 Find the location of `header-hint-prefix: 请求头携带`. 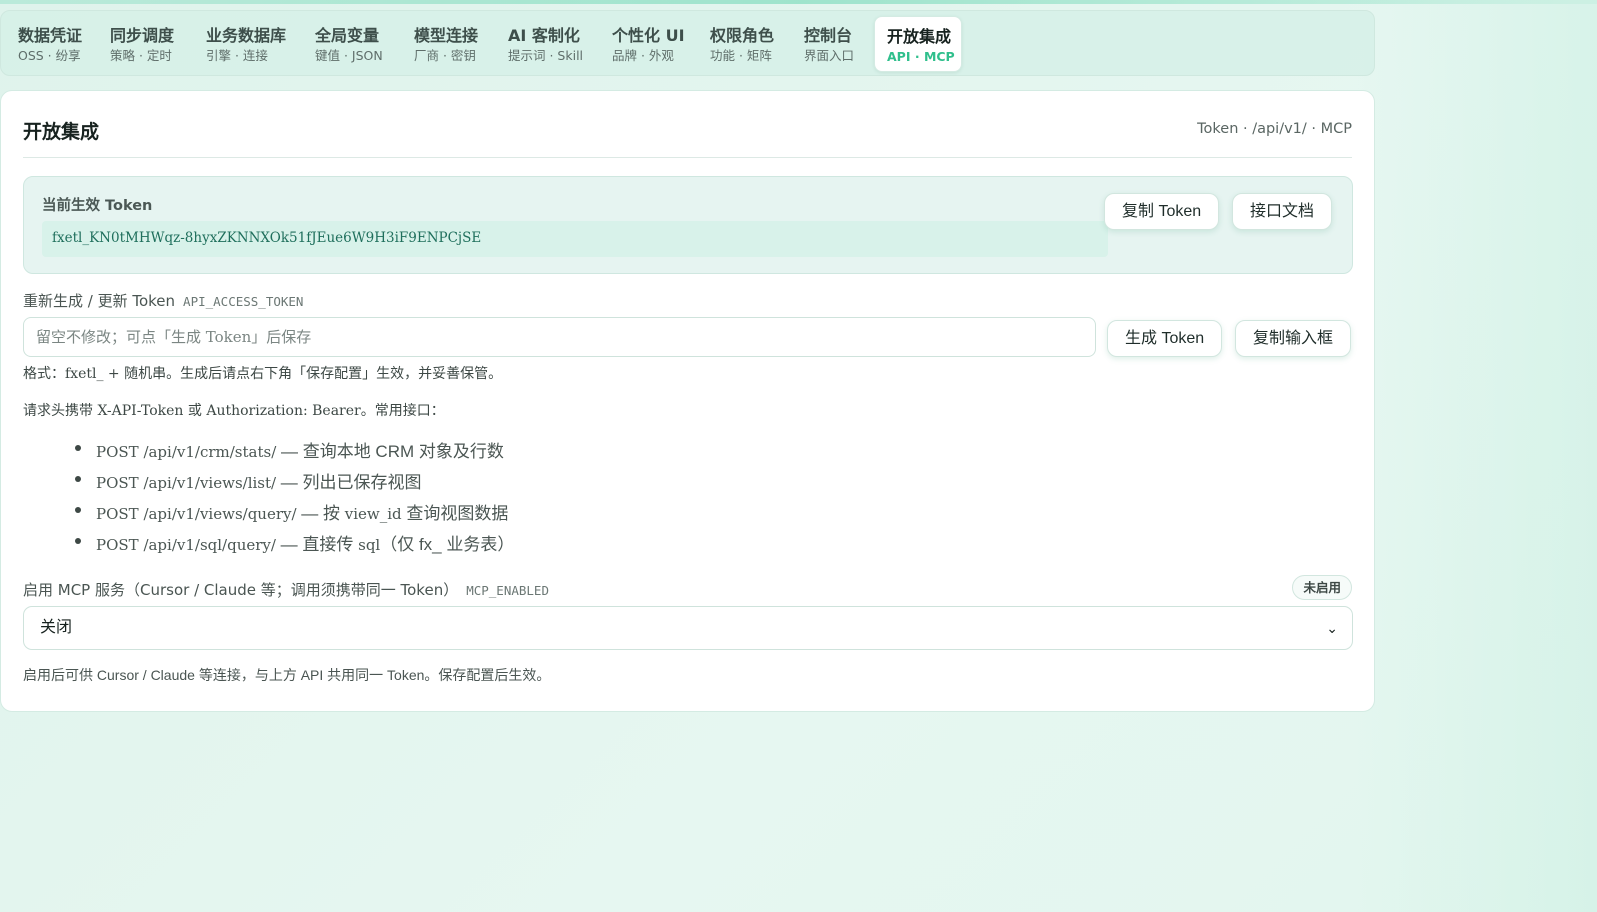

header-hint-prefix: 请求头携带 is located at coordinates (60, 411).